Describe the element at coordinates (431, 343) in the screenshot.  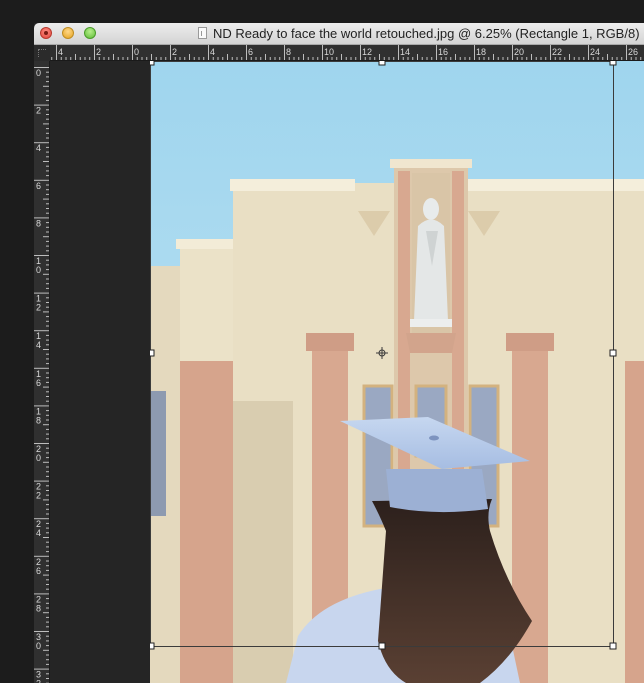
I see `statue-pedestal` at that location.